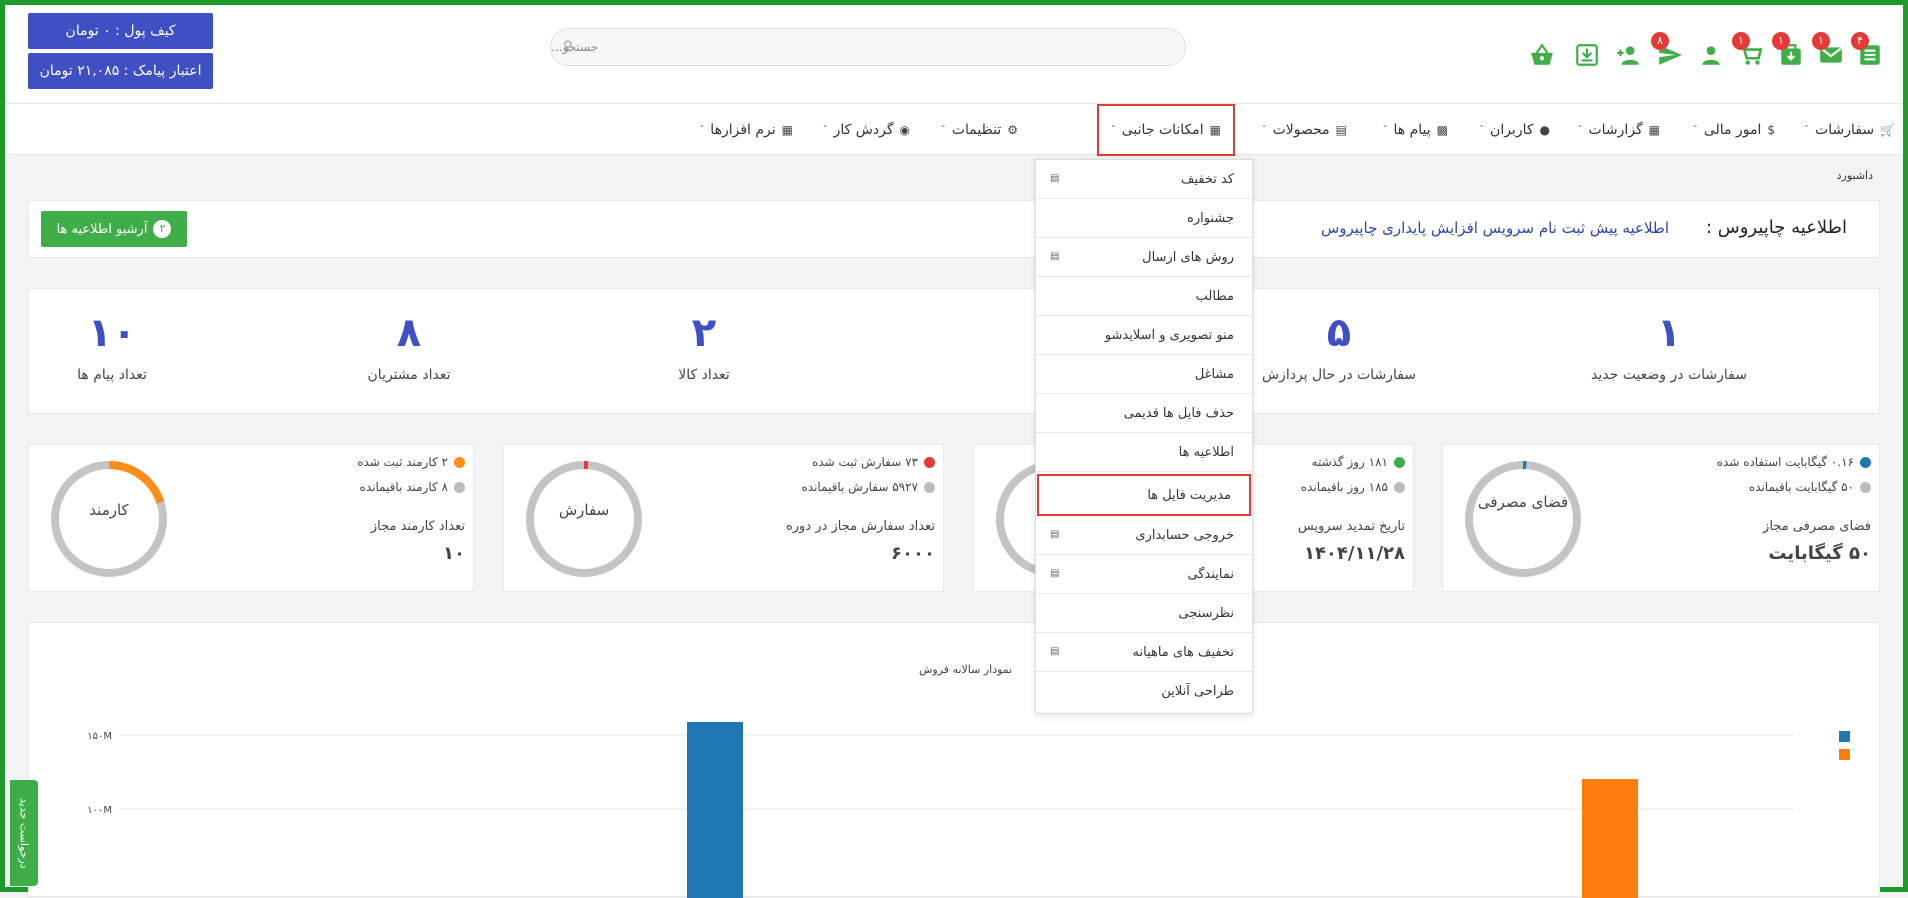 Image resolution: width=1908 pixels, height=898 pixels. I want to click on menu-item-label: مطالب, so click(1214, 296).